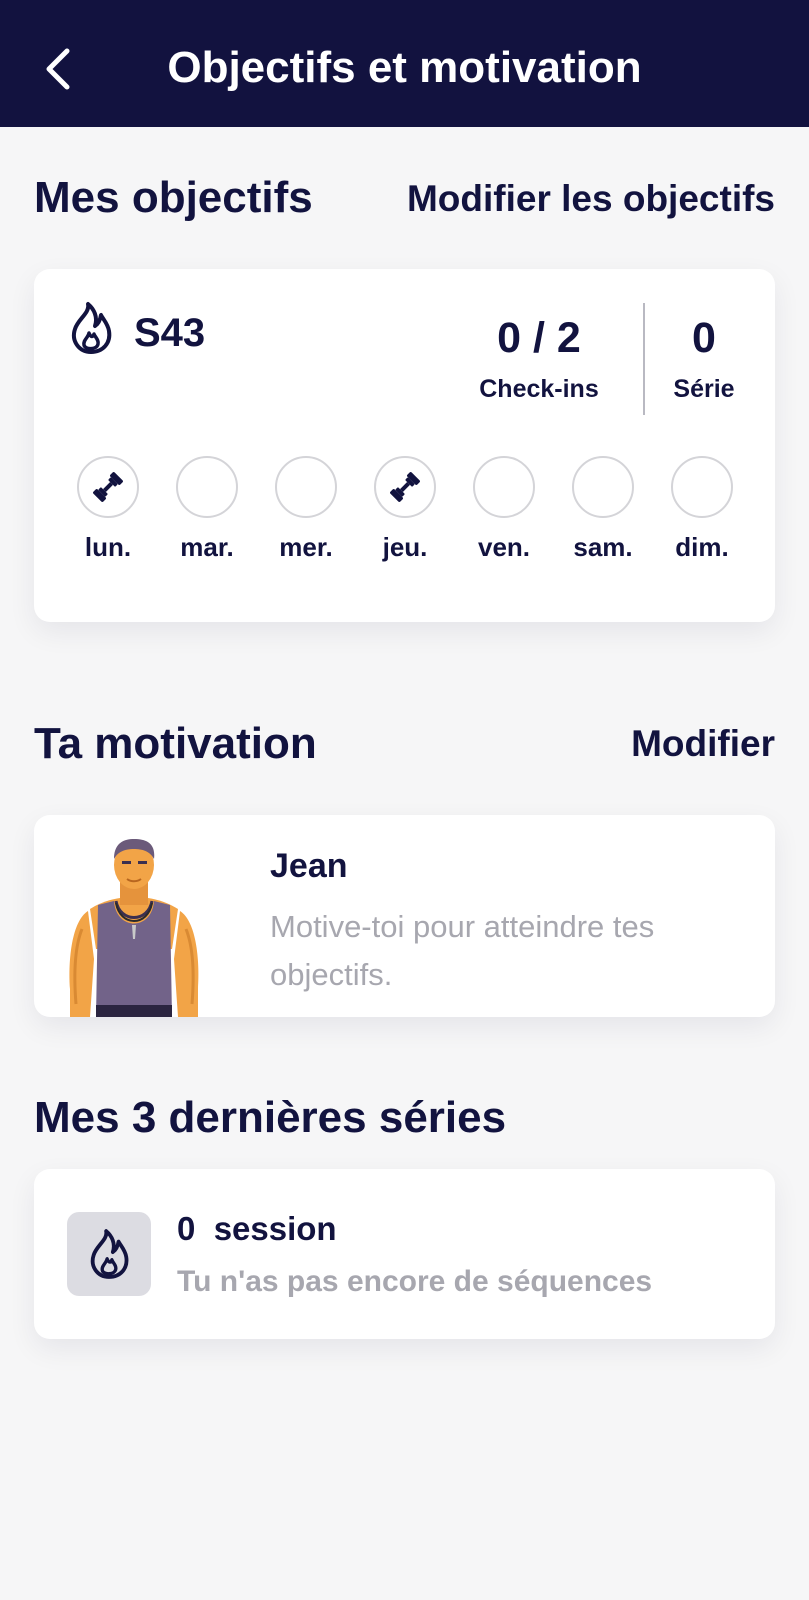  I want to click on streak-empty-message: Tu n'as pas encore de séquences, so click(415, 1281).